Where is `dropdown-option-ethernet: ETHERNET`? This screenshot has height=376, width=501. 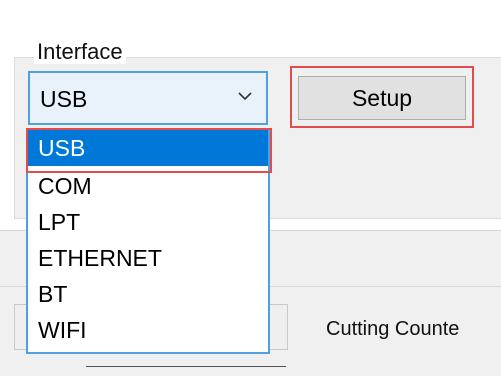 dropdown-option-ethernet: ETHERNET is located at coordinates (148, 258).